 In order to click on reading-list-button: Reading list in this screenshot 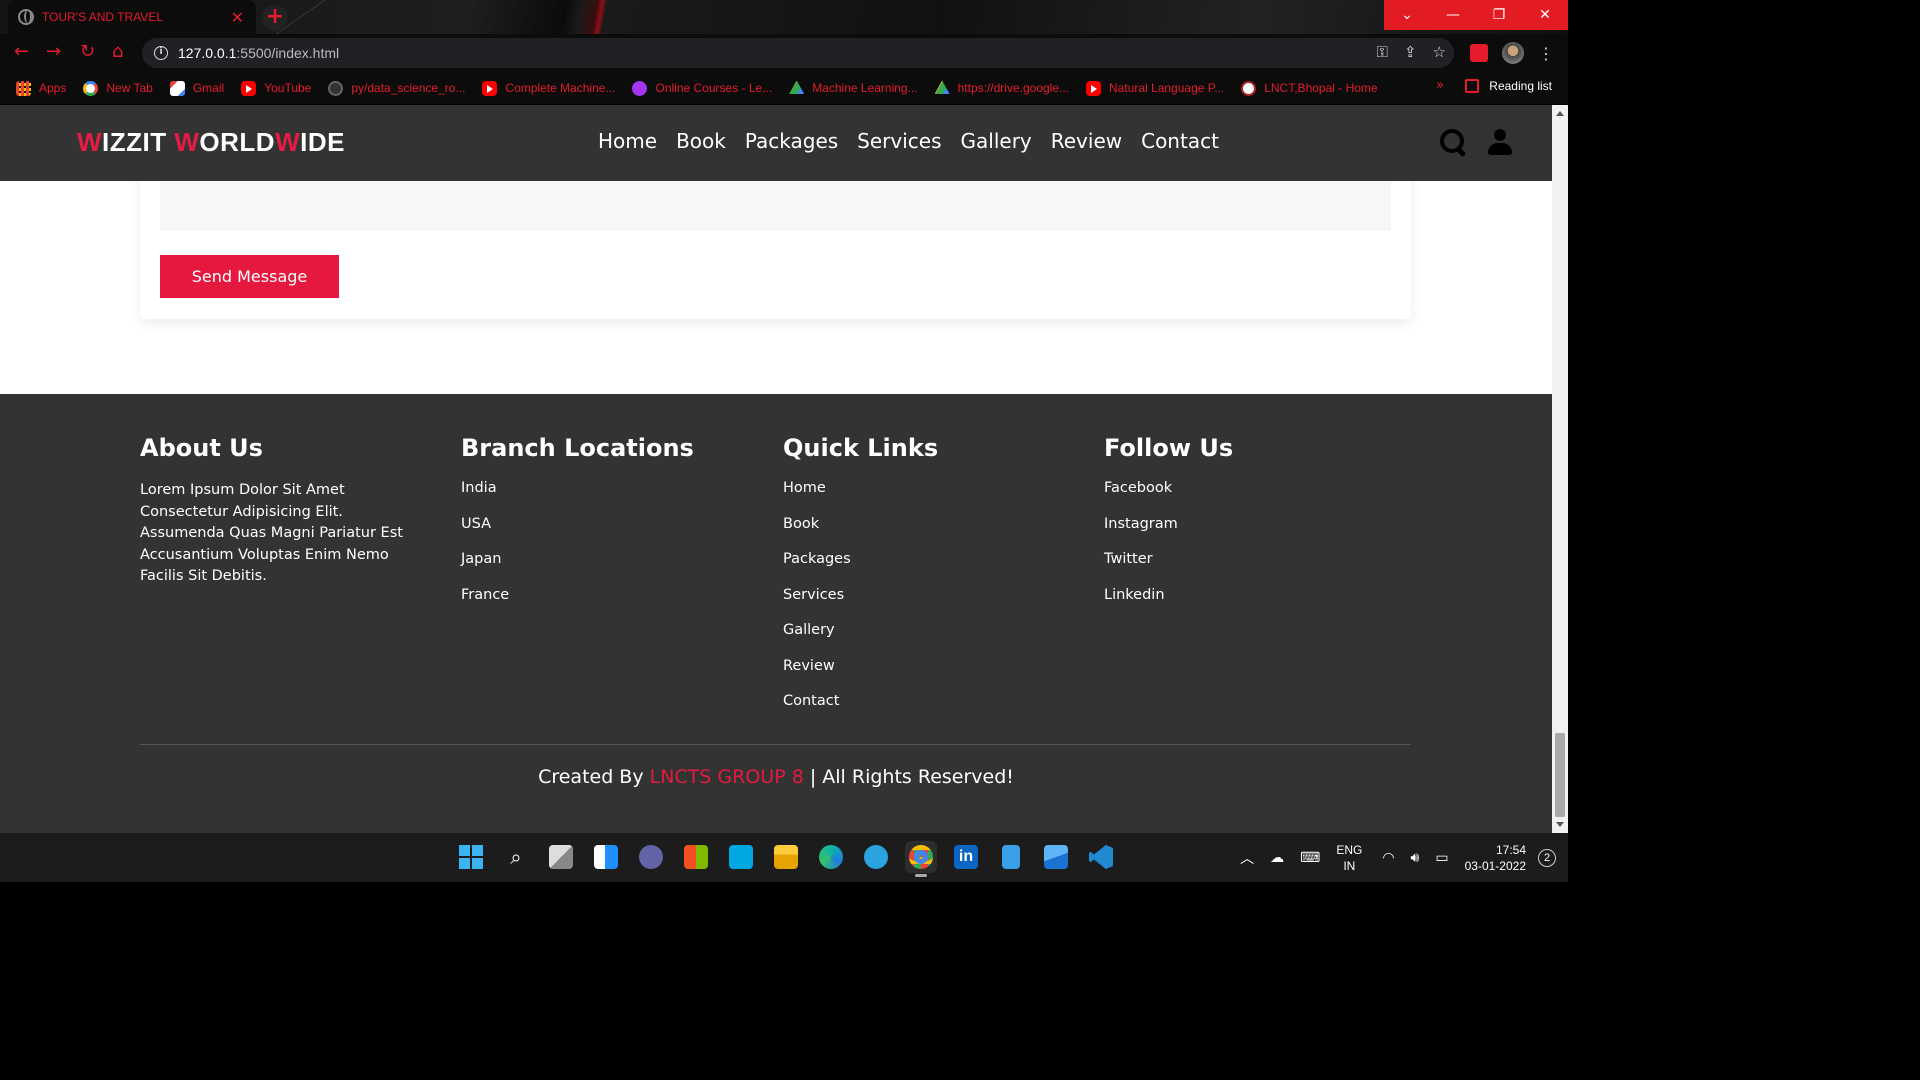, I will do `click(1508, 86)`.